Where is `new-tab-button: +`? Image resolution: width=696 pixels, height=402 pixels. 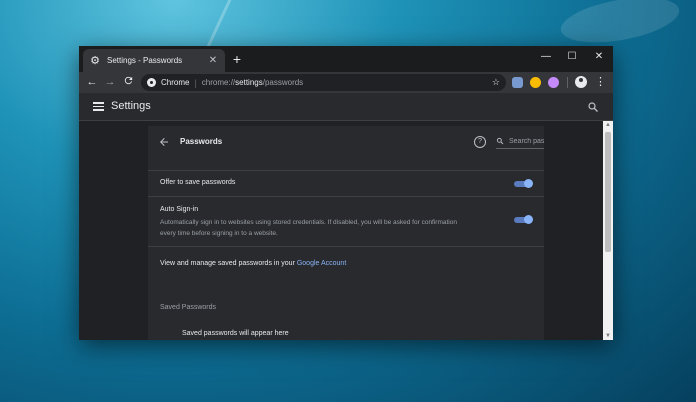 new-tab-button: + is located at coordinates (237, 59).